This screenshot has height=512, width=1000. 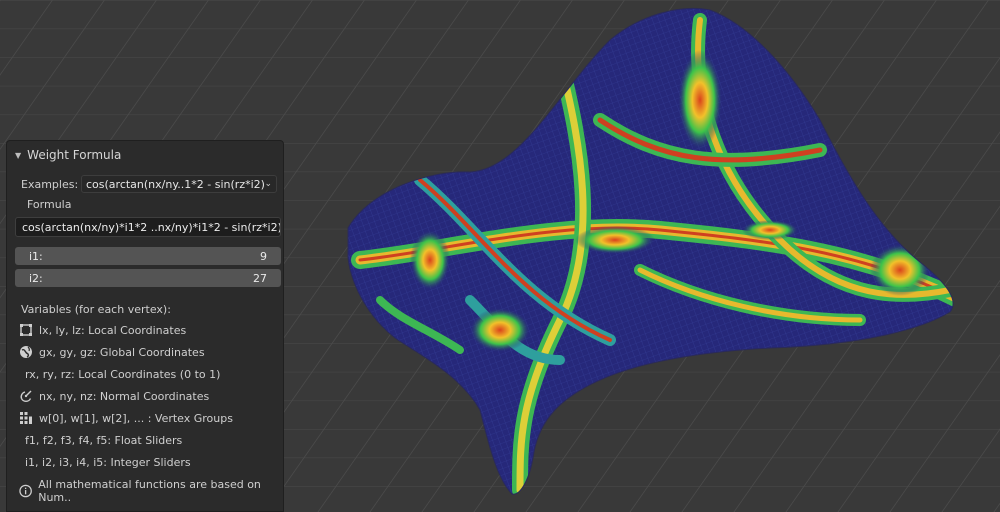 I want to click on variable-text: i1, i2, i3, i4, i5: Integer Sliders, so click(x=108, y=462).